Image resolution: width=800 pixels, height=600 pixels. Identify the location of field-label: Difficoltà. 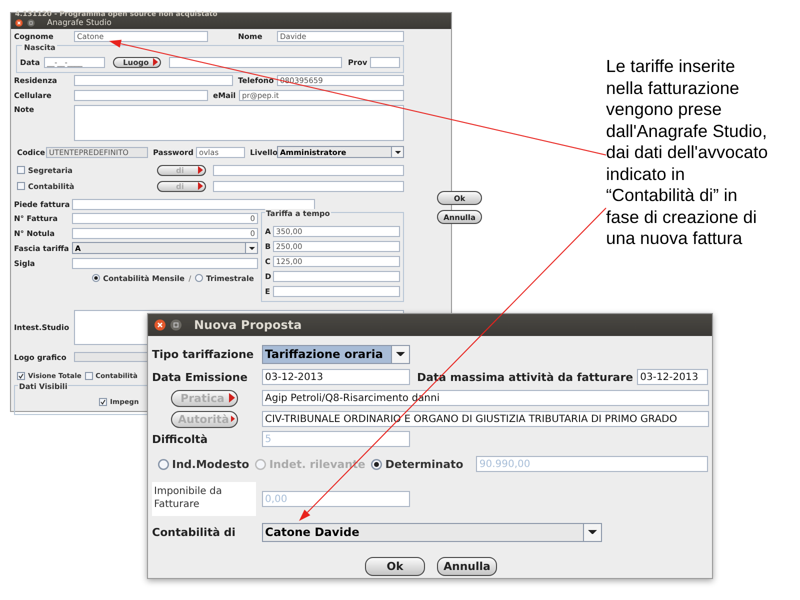
(180, 439).